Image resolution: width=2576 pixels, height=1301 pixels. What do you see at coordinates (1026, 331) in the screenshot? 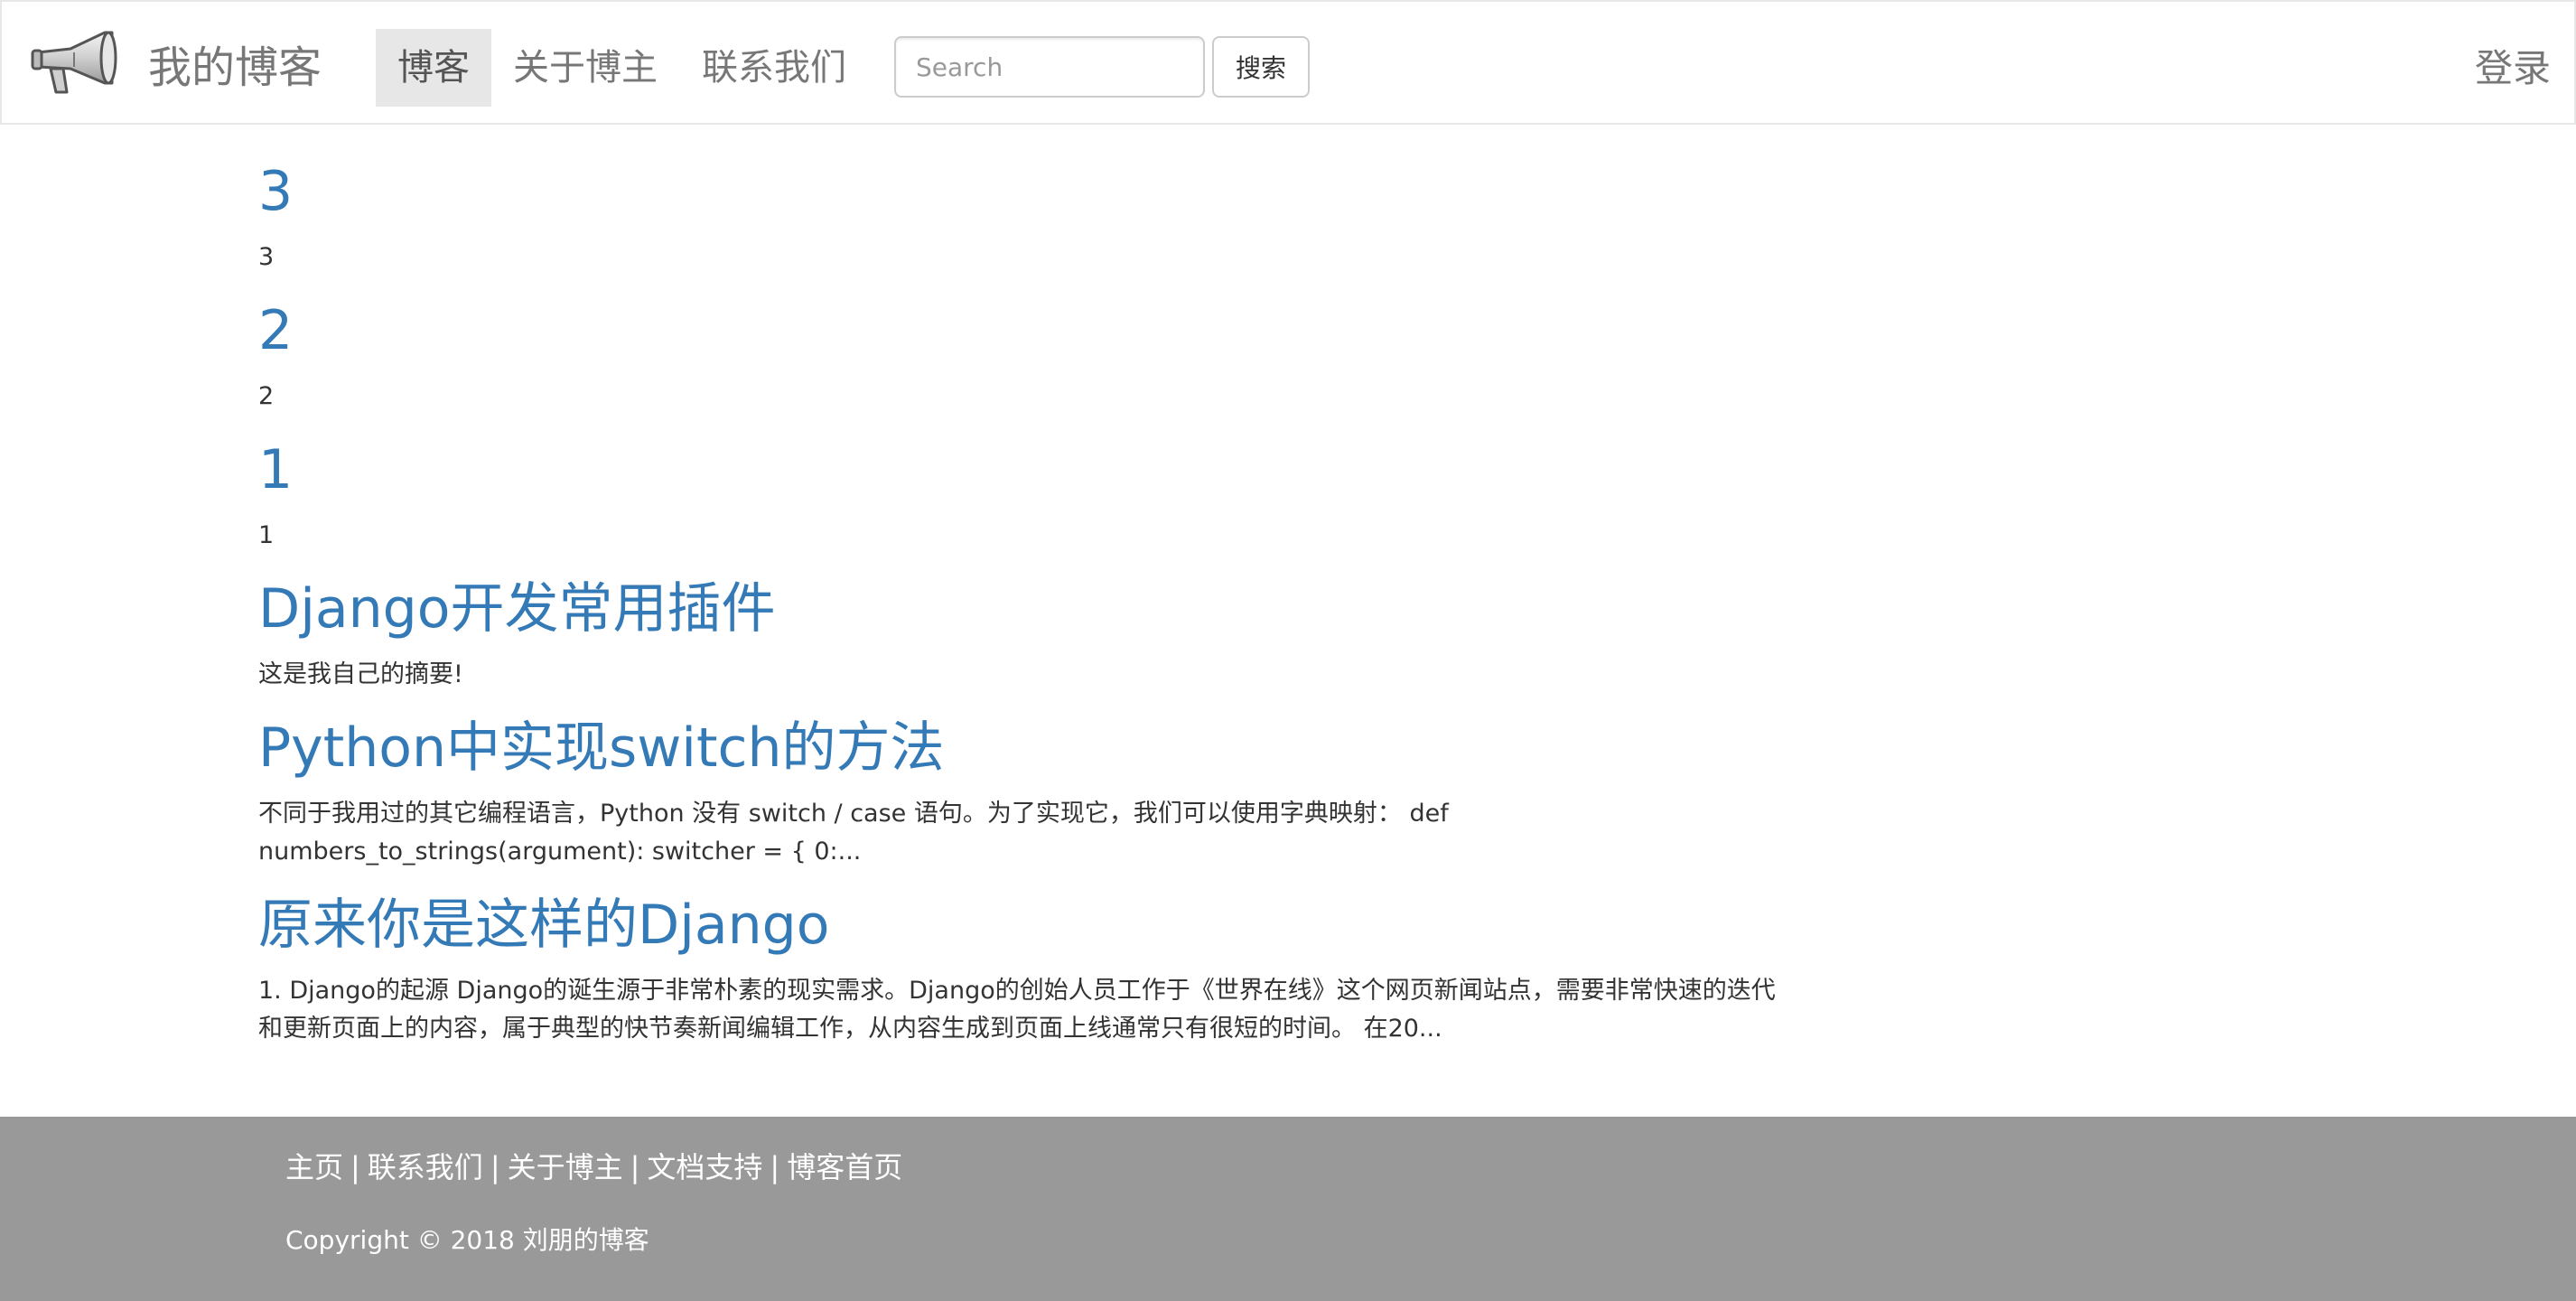
I see `post-title-link: 2` at bounding box center [1026, 331].